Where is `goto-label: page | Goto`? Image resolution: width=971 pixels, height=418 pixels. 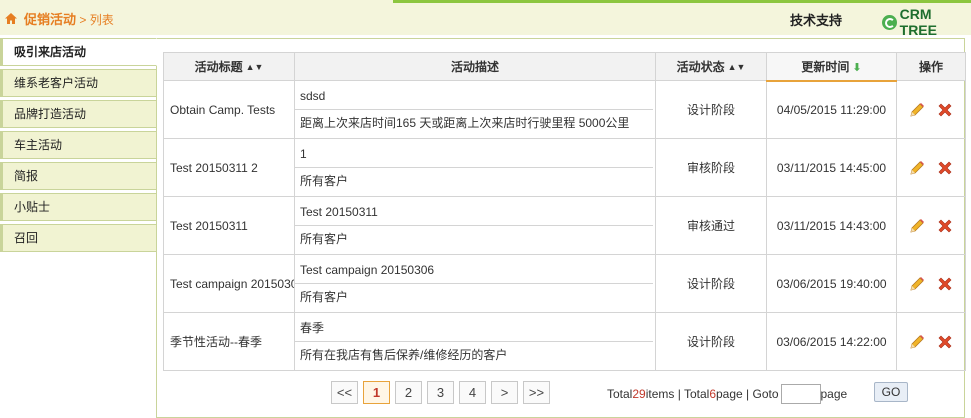
goto-label: page | Goto is located at coordinates (747, 394).